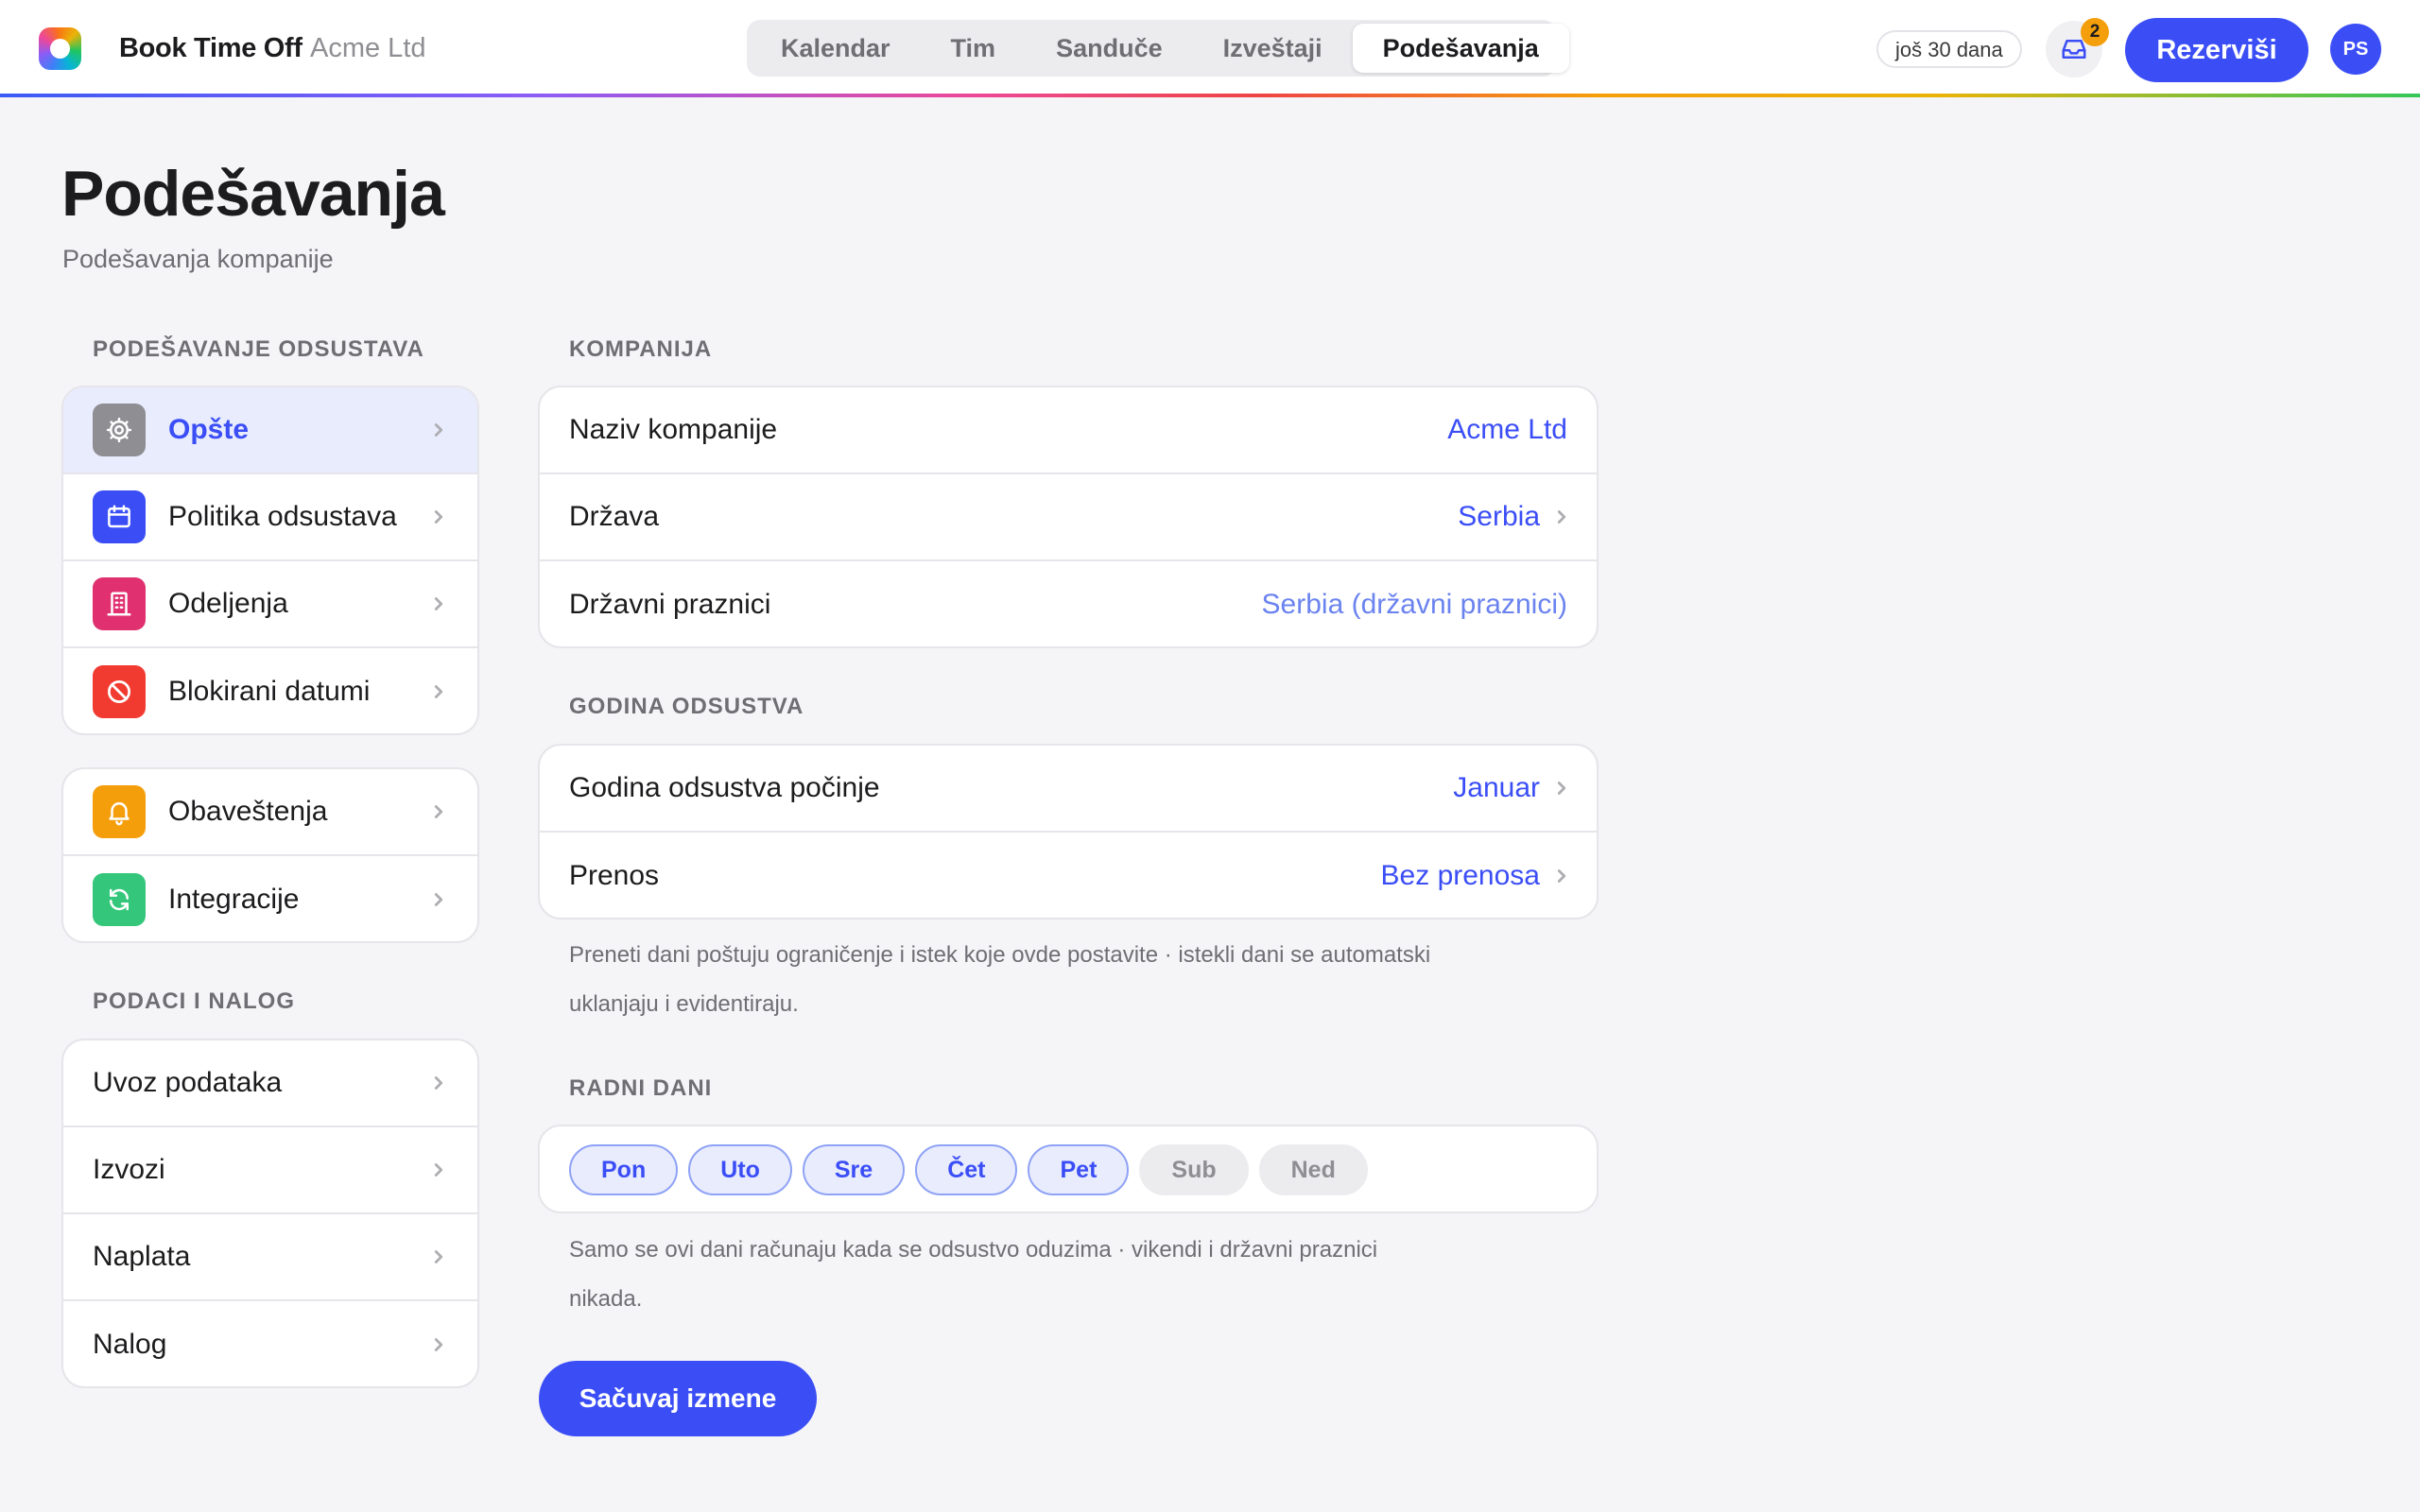 The image size is (2420, 1512). I want to click on sidebar-item-label: Opšte, so click(209, 429).